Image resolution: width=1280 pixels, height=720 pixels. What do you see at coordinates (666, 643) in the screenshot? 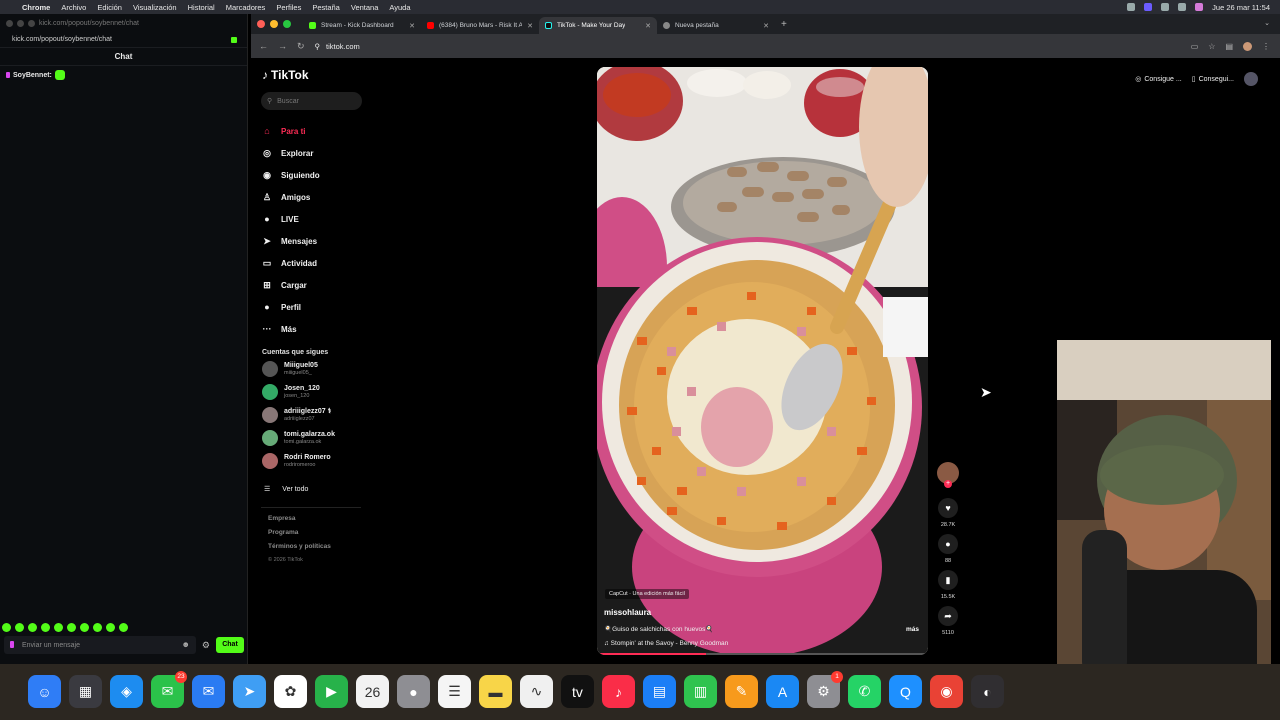
I see `video-music: ♫ Stompin' at the Savoy - Benny Goodman` at bounding box center [666, 643].